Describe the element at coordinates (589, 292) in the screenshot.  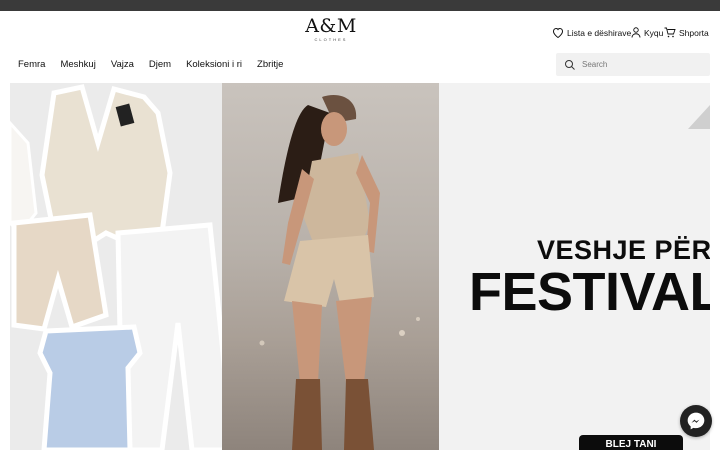
I see `hero-headline-line2: FESTIVAL` at that location.